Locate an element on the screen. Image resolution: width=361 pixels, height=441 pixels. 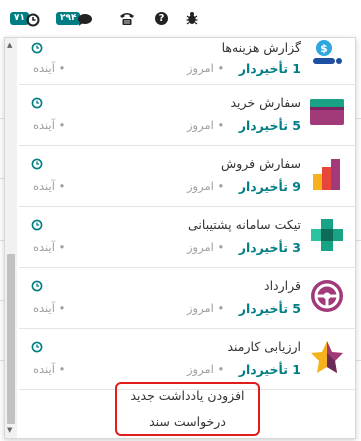
contract-icon is located at coordinates (327, 296).